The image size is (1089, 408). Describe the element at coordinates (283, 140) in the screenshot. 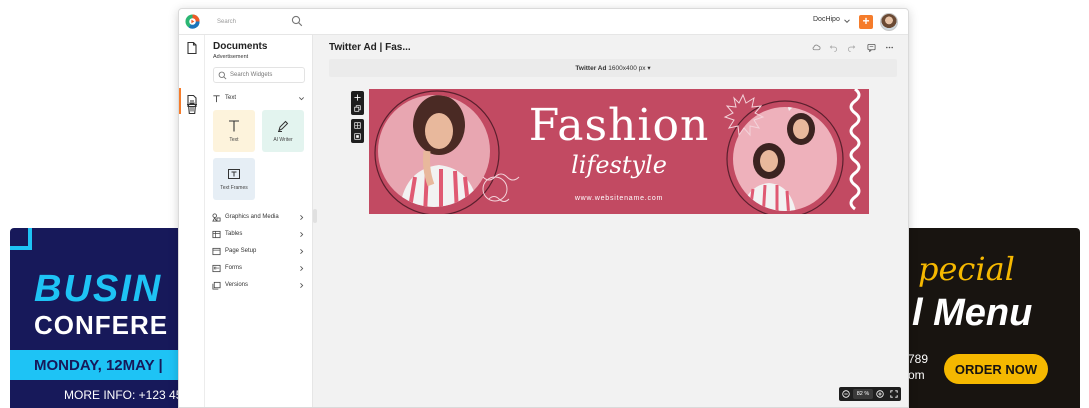

I see `widget-card-label: AI Writer` at that location.